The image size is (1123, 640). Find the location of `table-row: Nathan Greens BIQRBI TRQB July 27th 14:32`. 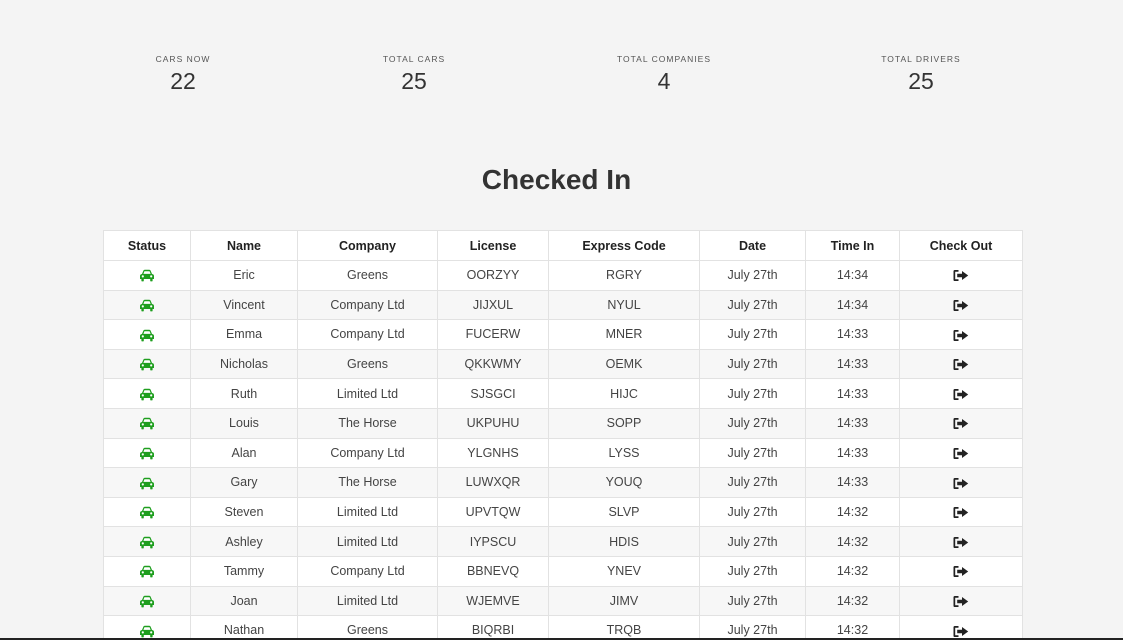

table-row: Nathan Greens BIQRBI TRQB July 27th 14:32 is located at coordinates (563, 627).